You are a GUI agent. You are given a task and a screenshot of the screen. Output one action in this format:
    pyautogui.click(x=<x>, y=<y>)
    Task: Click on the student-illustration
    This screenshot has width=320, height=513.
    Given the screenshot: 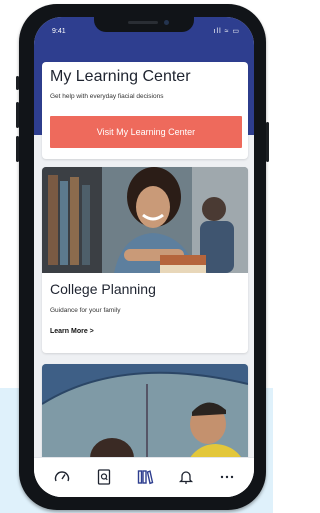 What is the action you would take?
    pyautogui.click(x=145, y=220)
    